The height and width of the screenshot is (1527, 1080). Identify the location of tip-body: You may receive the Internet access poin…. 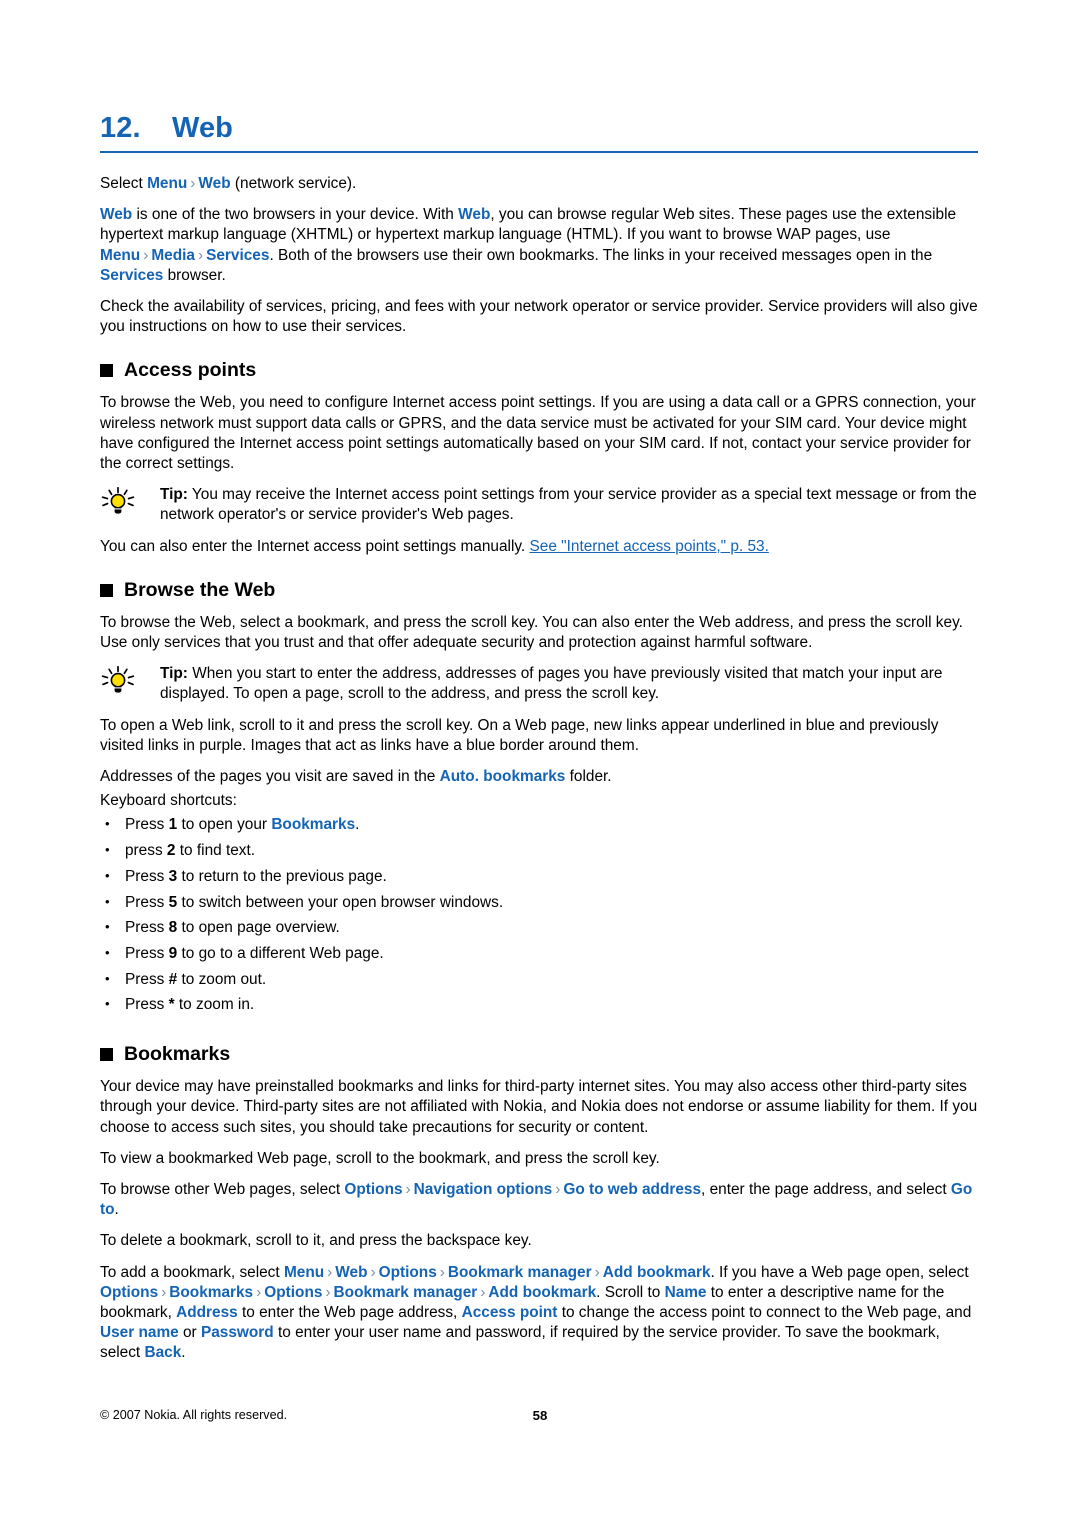
(568, 505).